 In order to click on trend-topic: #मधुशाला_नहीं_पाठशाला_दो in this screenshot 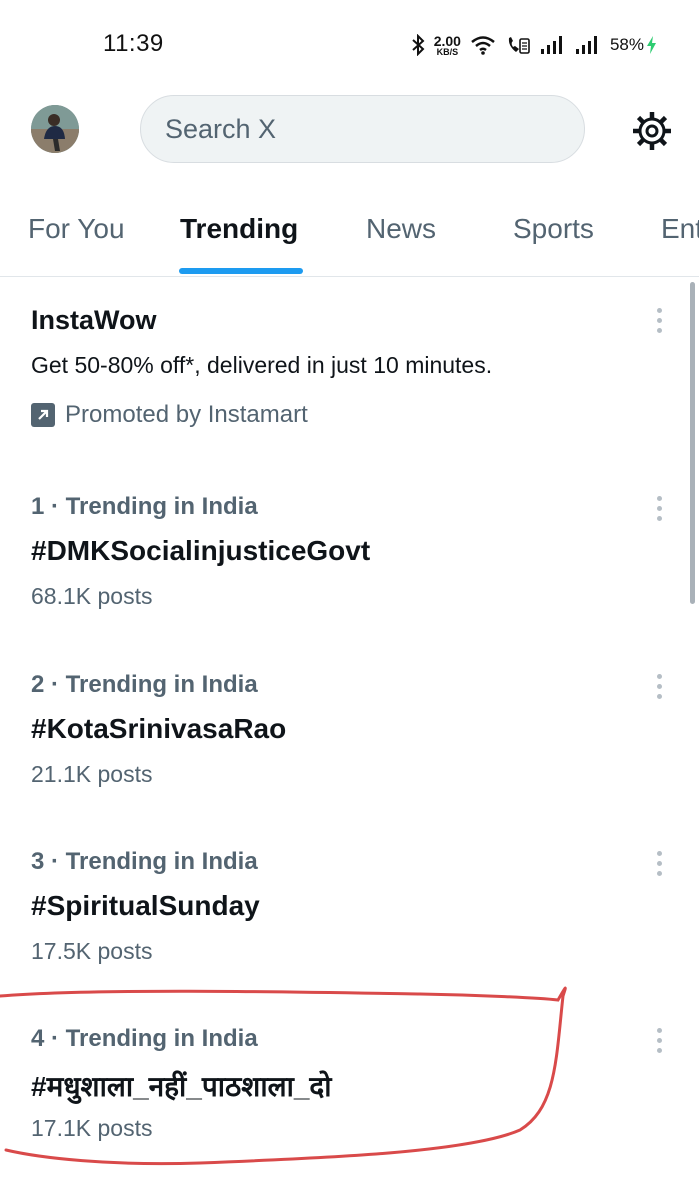, I will do `click(181, 1086)`.